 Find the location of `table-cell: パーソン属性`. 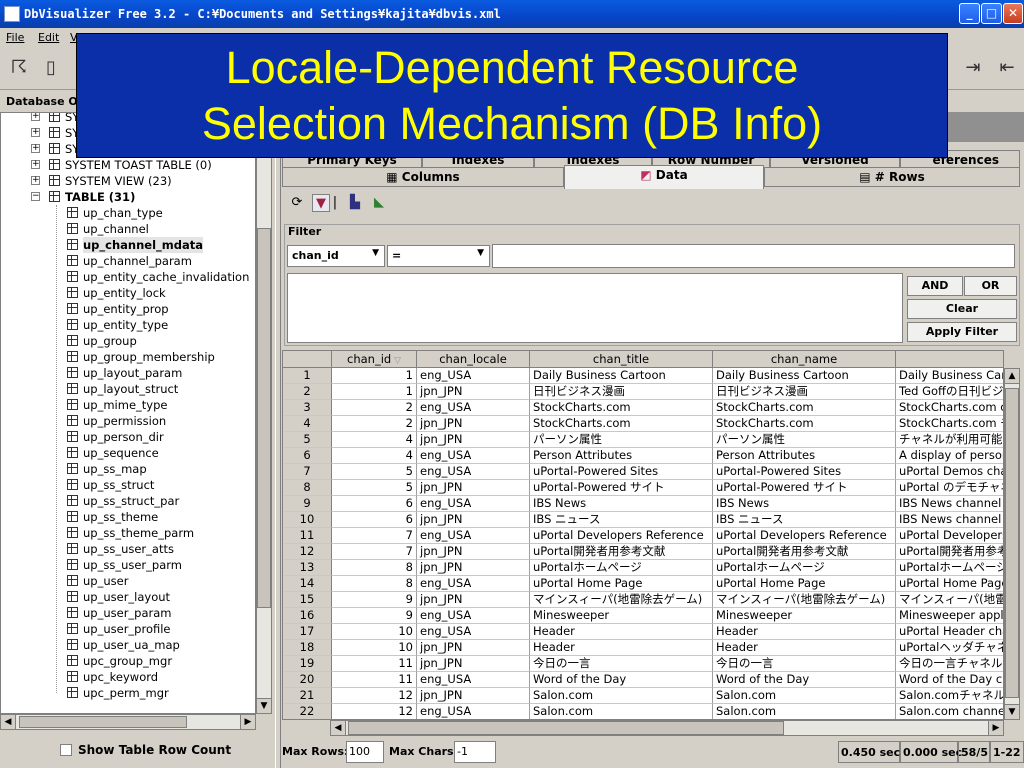

table-cell: パーソン属性 is located at coordinates (804, 440).